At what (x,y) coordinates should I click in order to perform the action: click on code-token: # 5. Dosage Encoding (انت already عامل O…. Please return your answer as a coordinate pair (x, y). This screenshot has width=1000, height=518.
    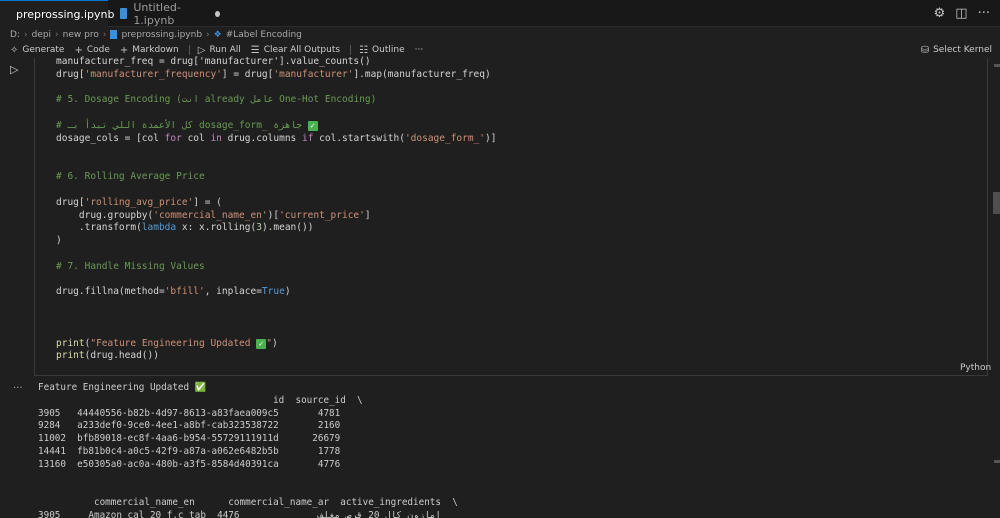
    Looking at the image, I should click on (216, 100).